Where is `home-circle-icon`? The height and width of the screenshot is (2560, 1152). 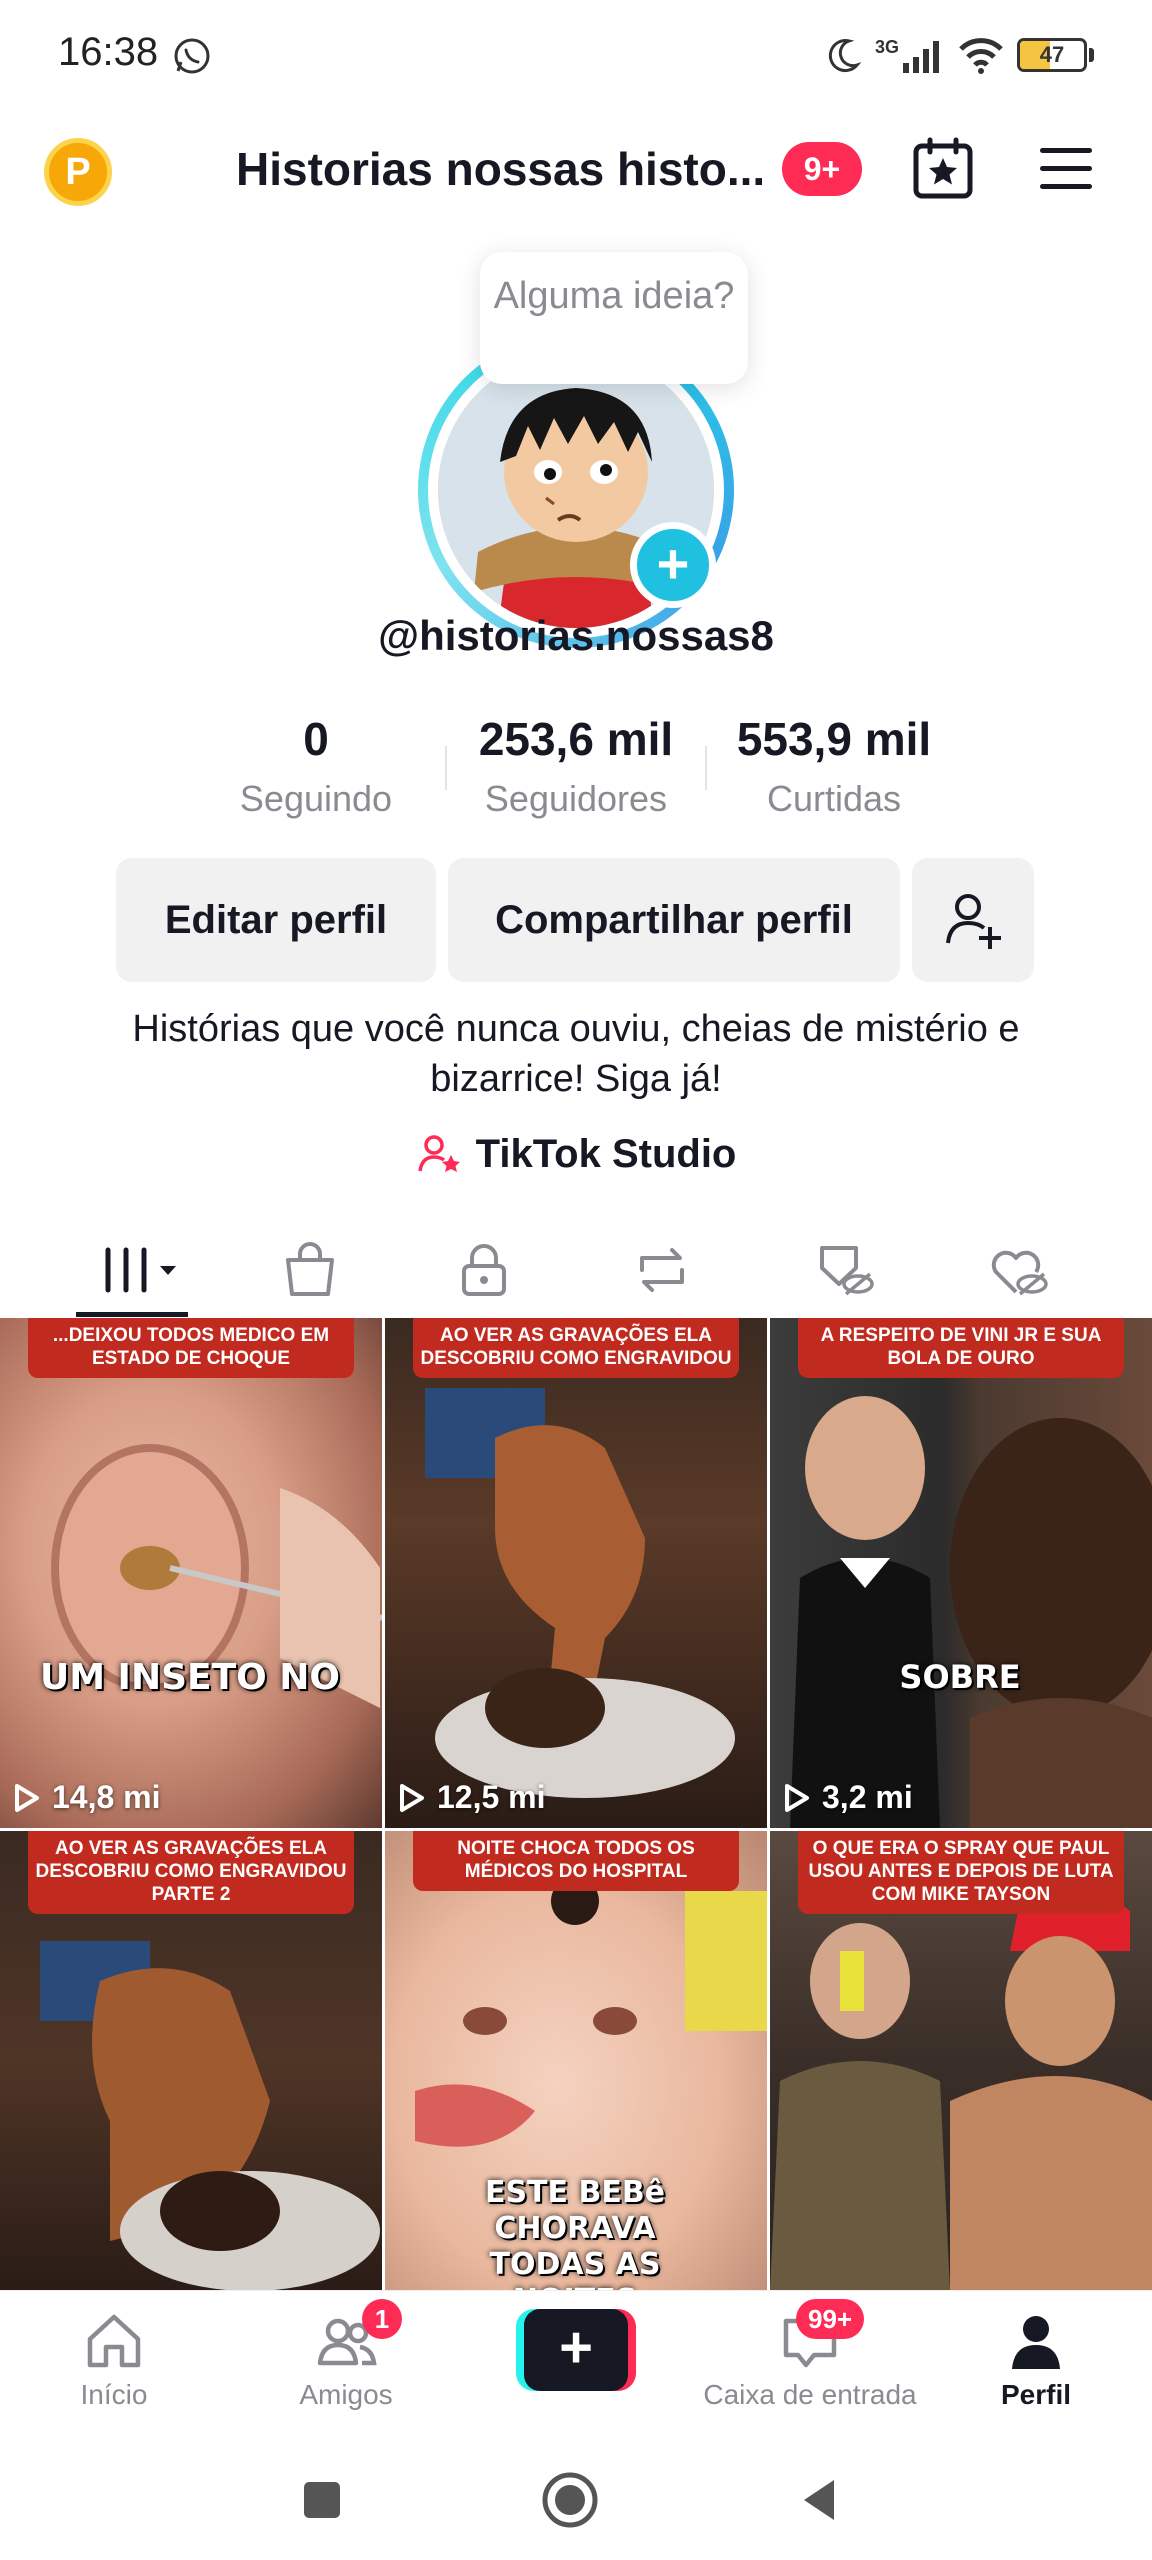
home-circle-icon is located at coordinates (570, 2500).